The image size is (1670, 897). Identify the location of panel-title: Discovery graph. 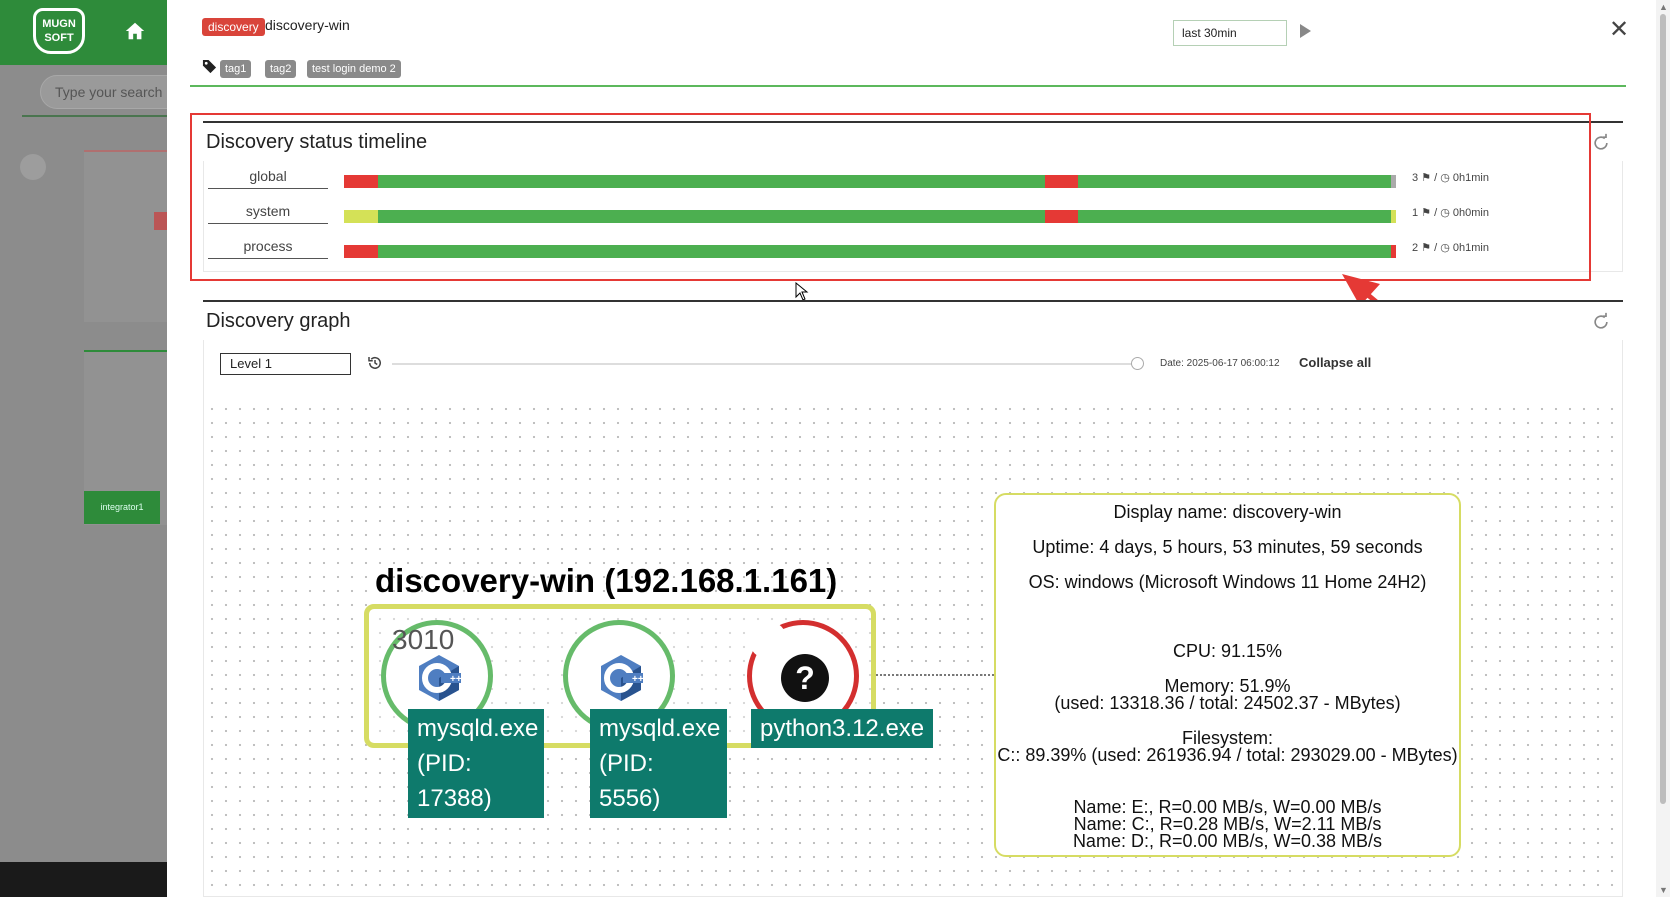
(278, 321).